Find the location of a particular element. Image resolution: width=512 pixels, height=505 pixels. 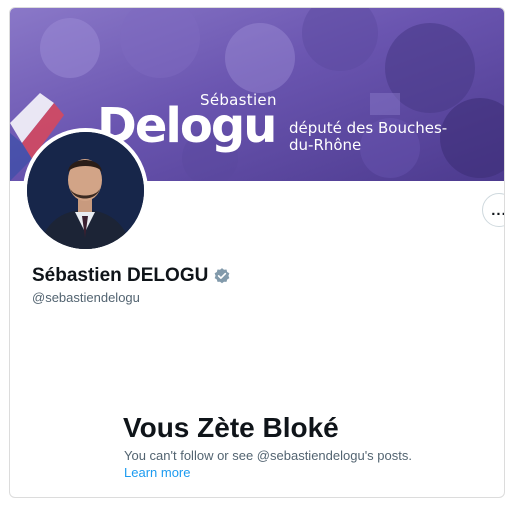

avatar-photo is located at coordinates (85, 190).